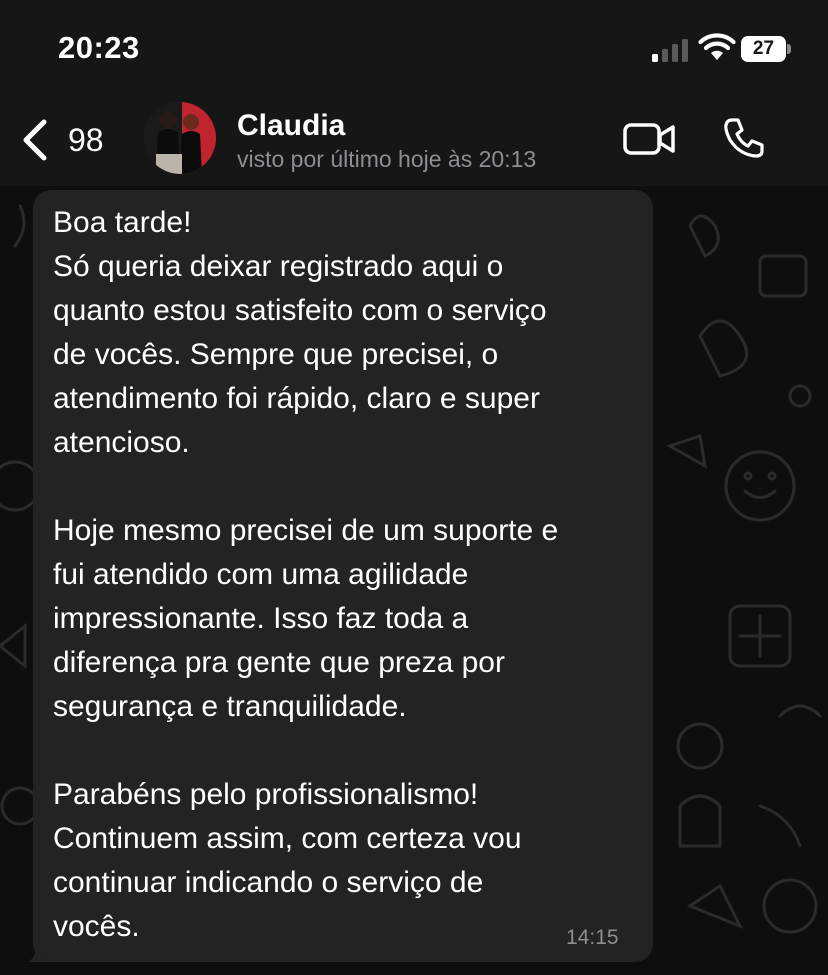  What do you see at coordinates (35, 140) in the screenshot?
I see `chevron-left-icon` at bounding box center [35, 140].